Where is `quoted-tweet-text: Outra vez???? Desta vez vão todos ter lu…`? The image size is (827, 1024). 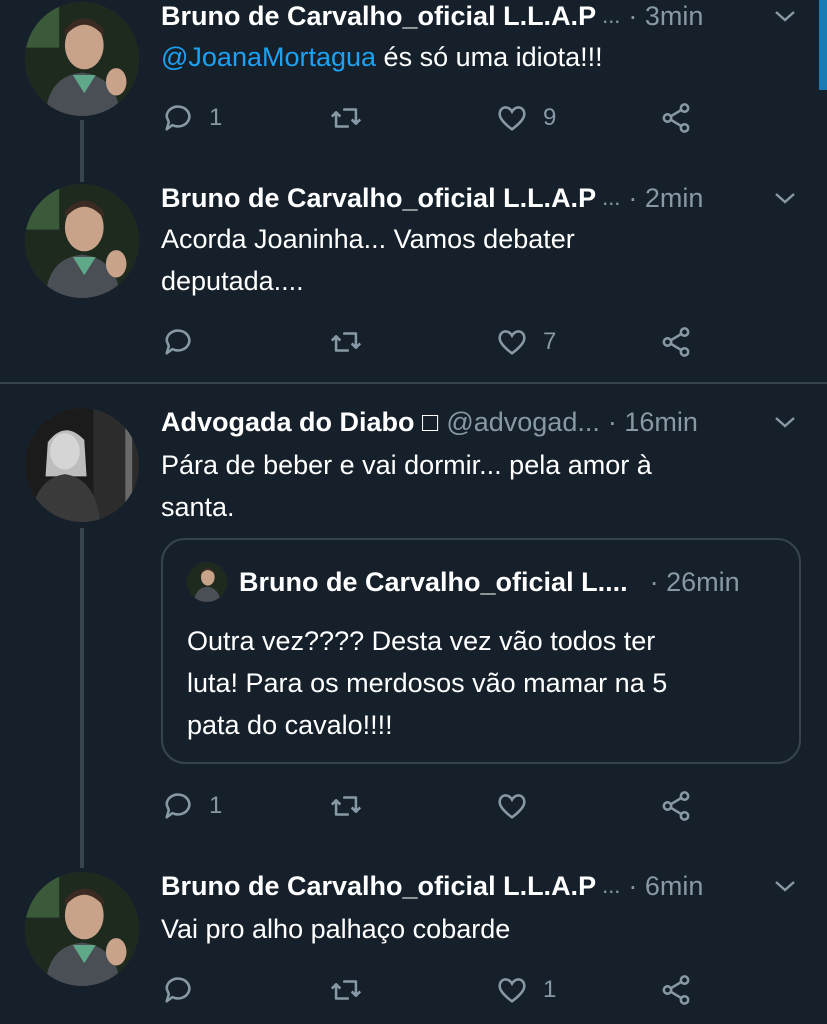
quoted-tweet-text: Outra vez???? Desta vez vão todos ter lu… is located at coordinates (467, 683).